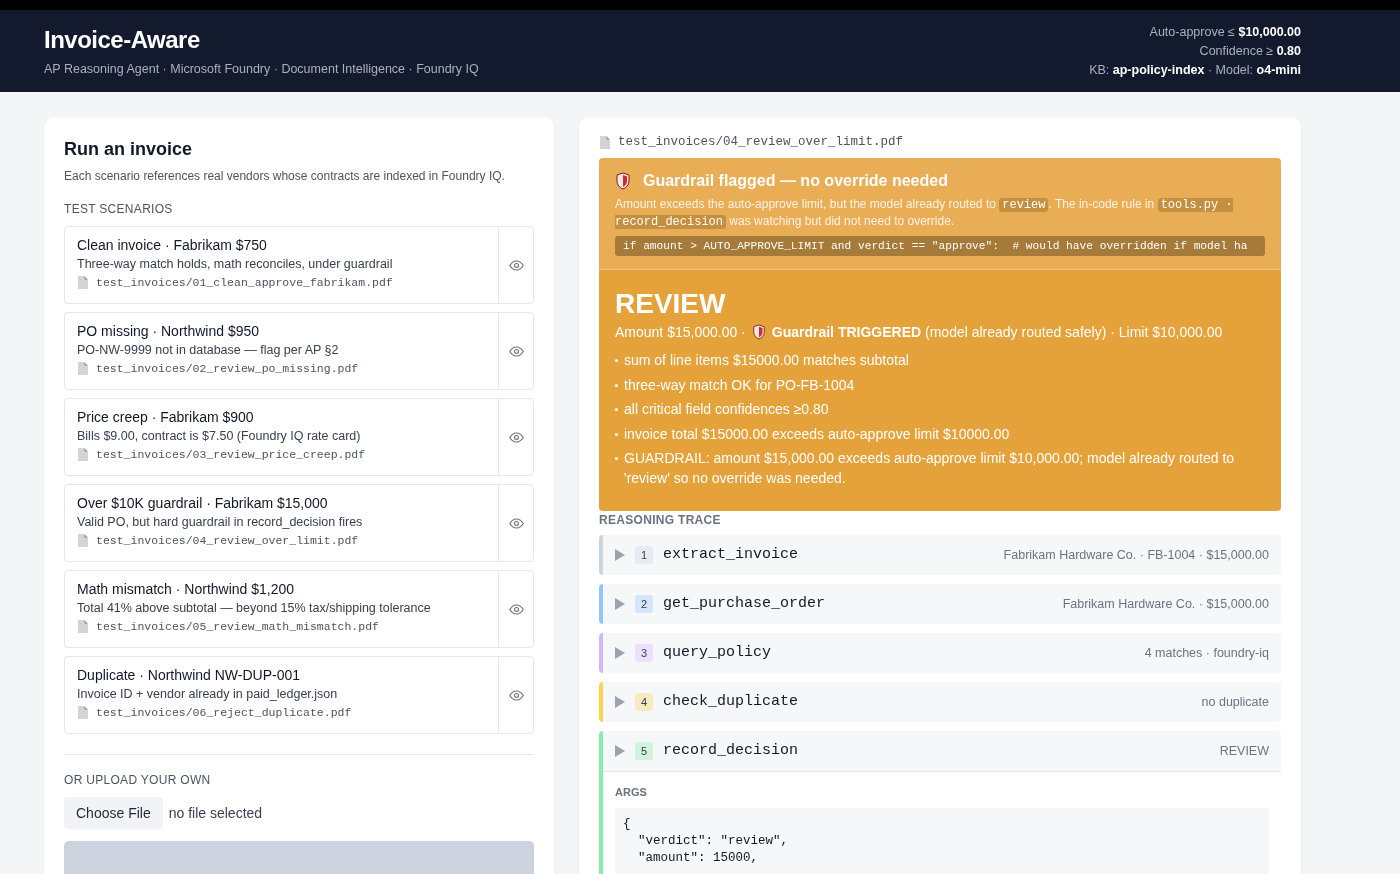 This screenshot has height=874, width=1400. What do you see at coordinates (138, 780) in the screenshot?
I see `section-heading: OR UPLOAD YOUR OWN` at bounding box center [138, 780].